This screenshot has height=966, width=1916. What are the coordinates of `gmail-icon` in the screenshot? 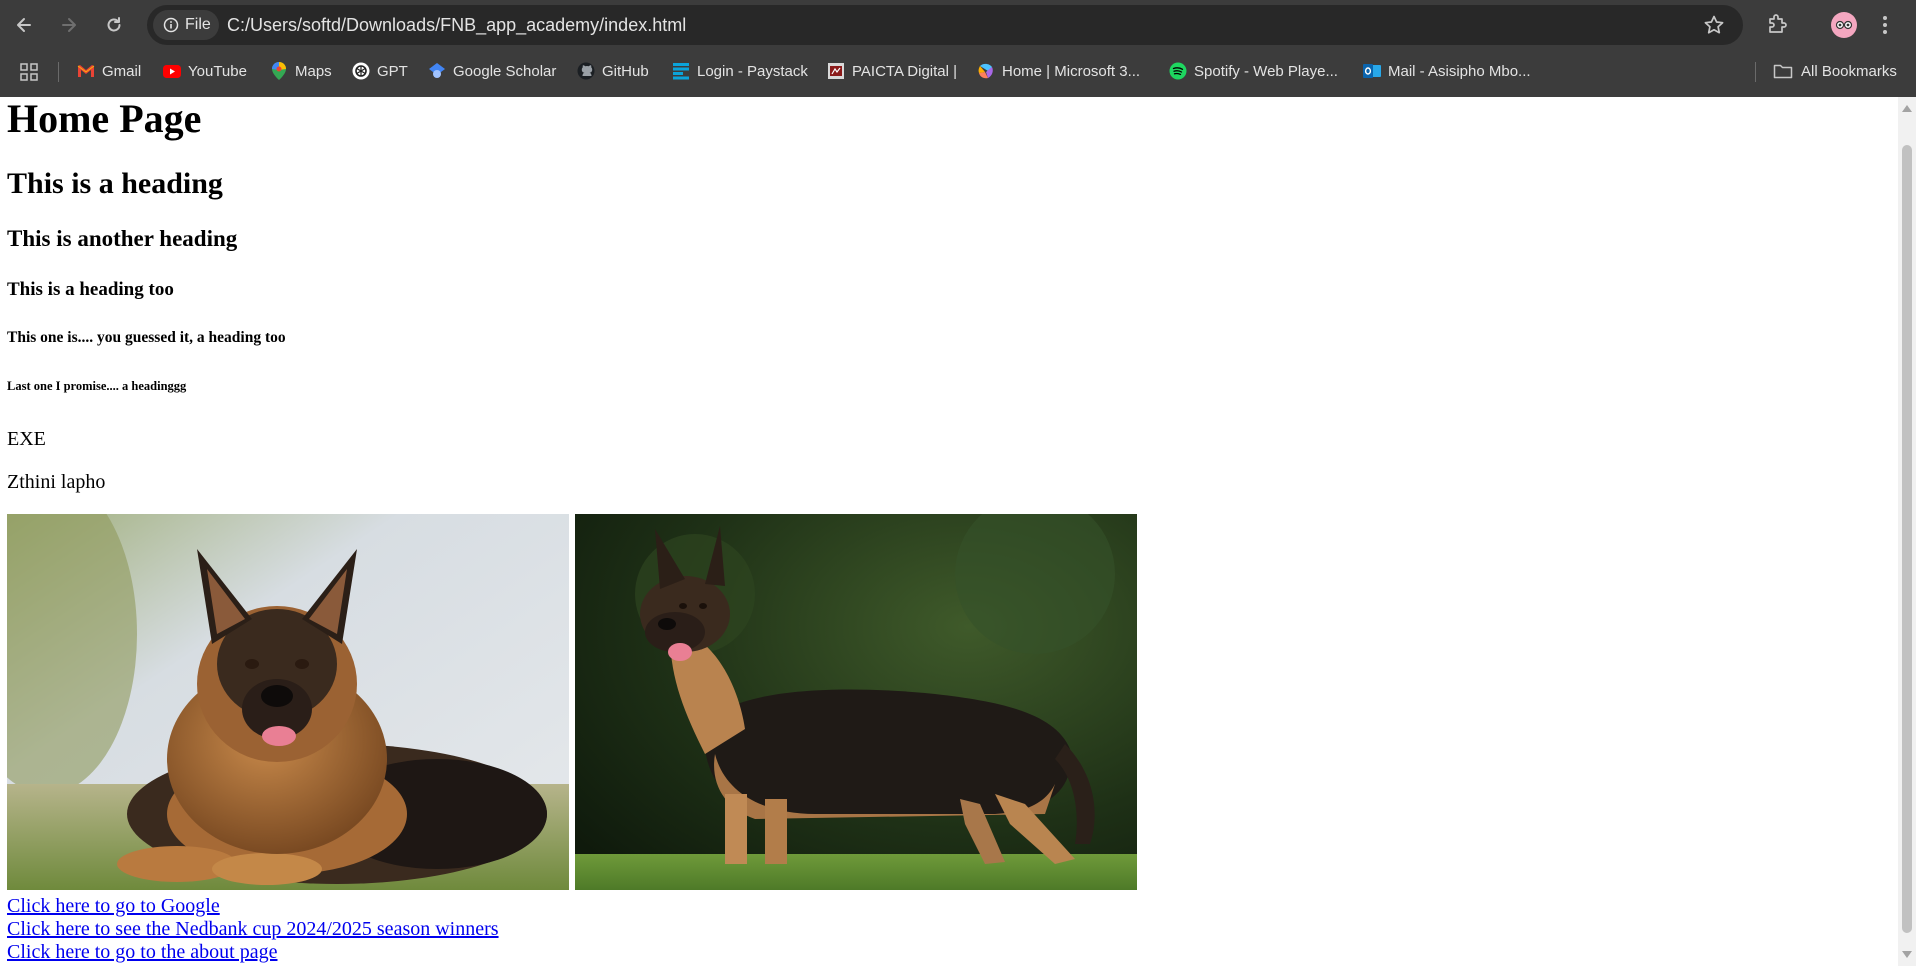 It's located at (86, 71).